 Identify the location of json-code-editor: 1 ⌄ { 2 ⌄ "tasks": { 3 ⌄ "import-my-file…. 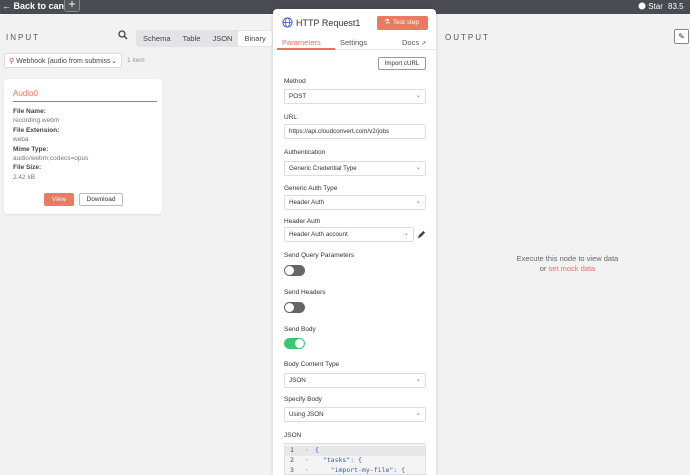
(355, 459).